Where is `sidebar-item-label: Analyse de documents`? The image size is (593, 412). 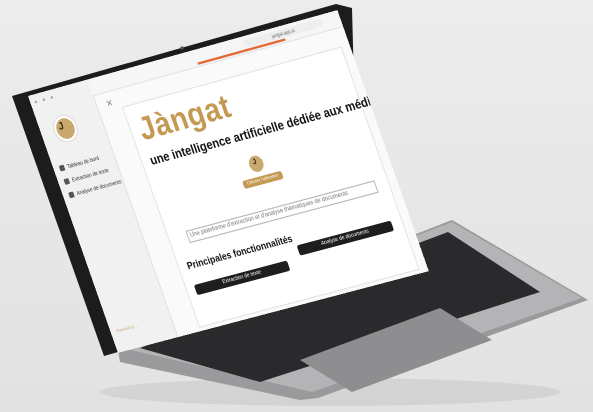 sidebar-item-label: Analyse de documents is located at coordinates (99, 187).